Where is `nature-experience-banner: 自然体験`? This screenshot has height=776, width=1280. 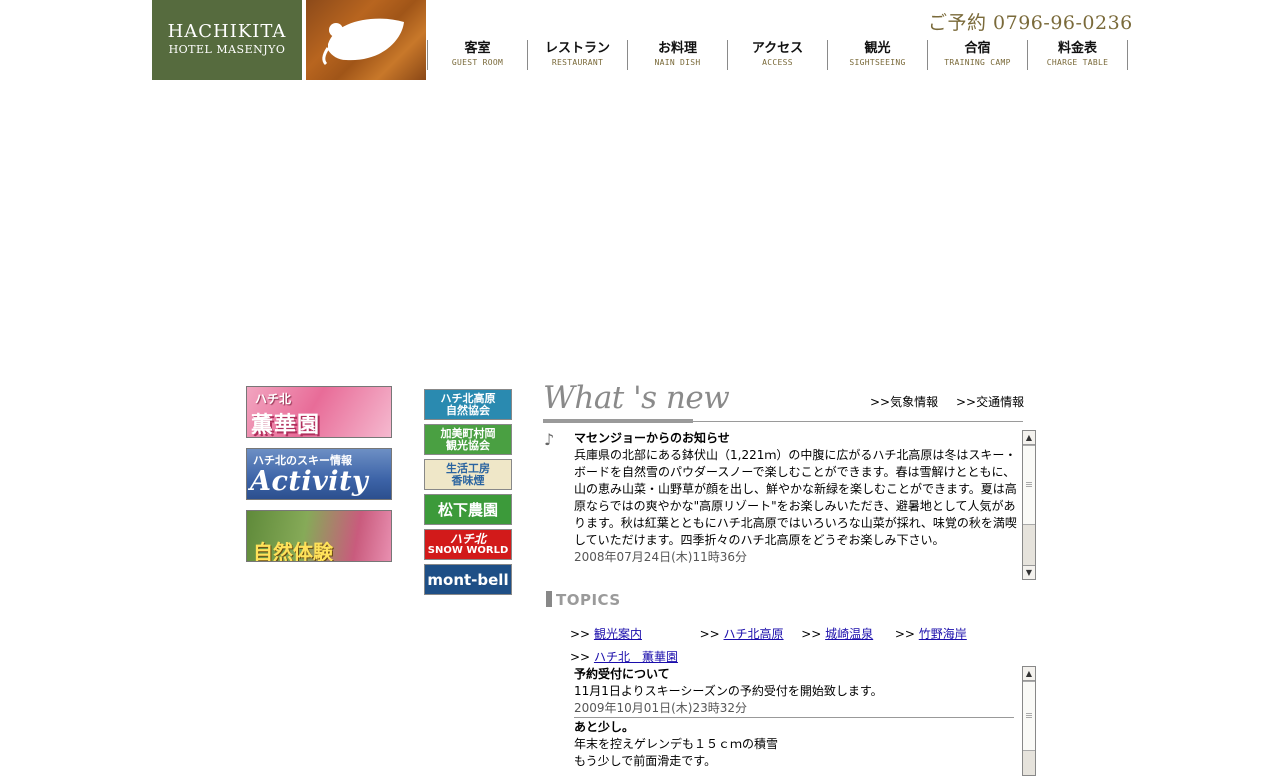
nature-experience-banner: 自然体験 is located at coordinates (319, 536).